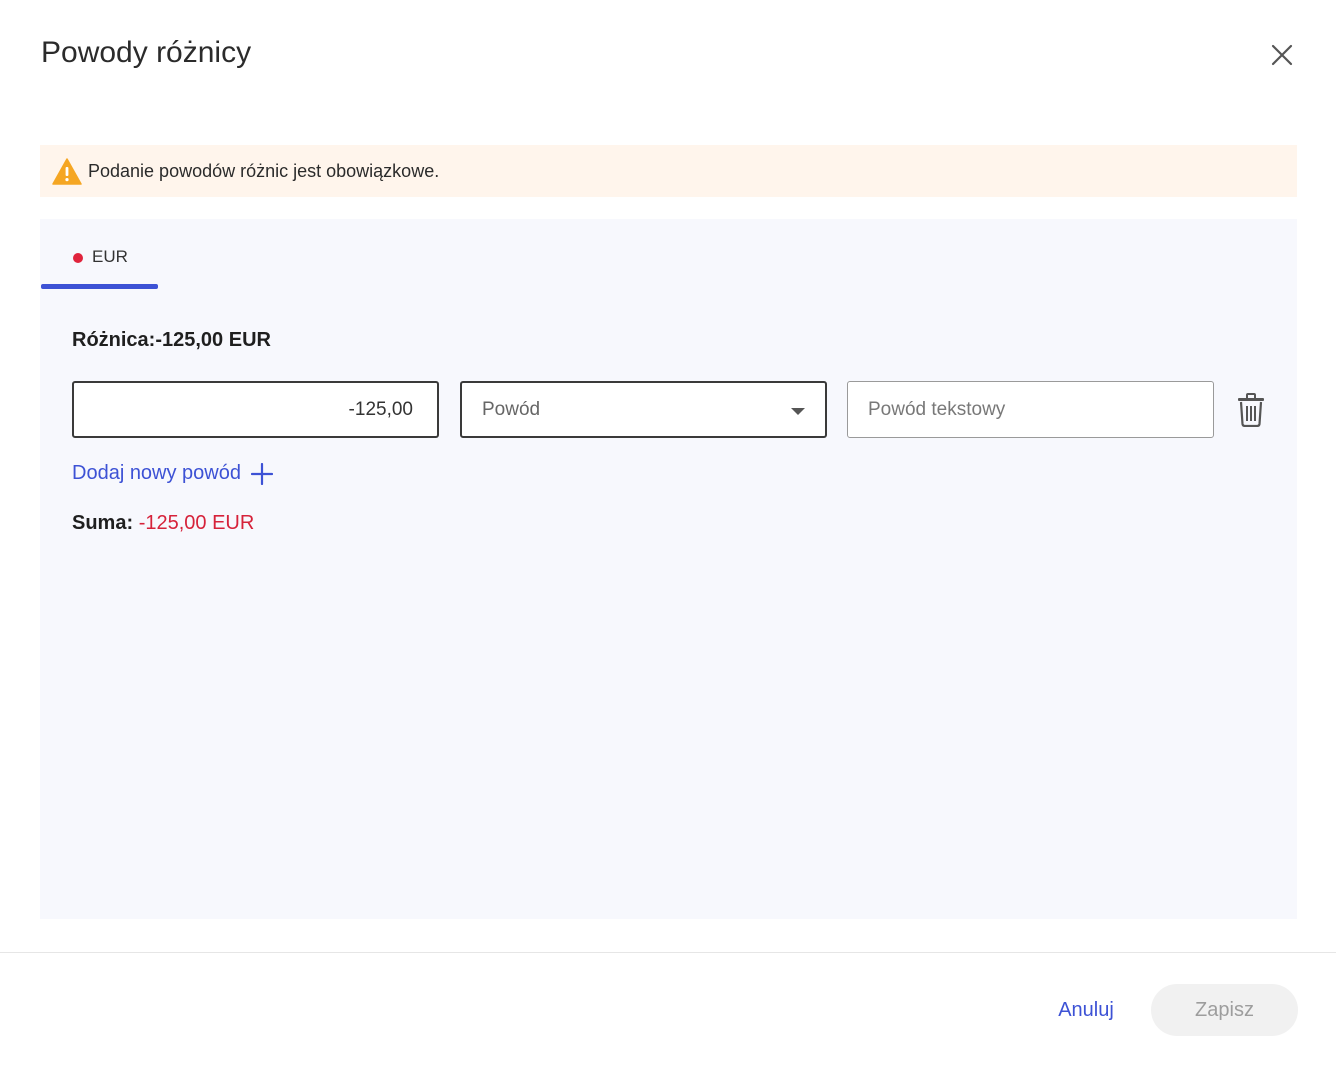  What do you see at coordinates (196, 523) in the screenshot?
I see `sum-value: -125,00 EUR` at bounding box center [196, 523].